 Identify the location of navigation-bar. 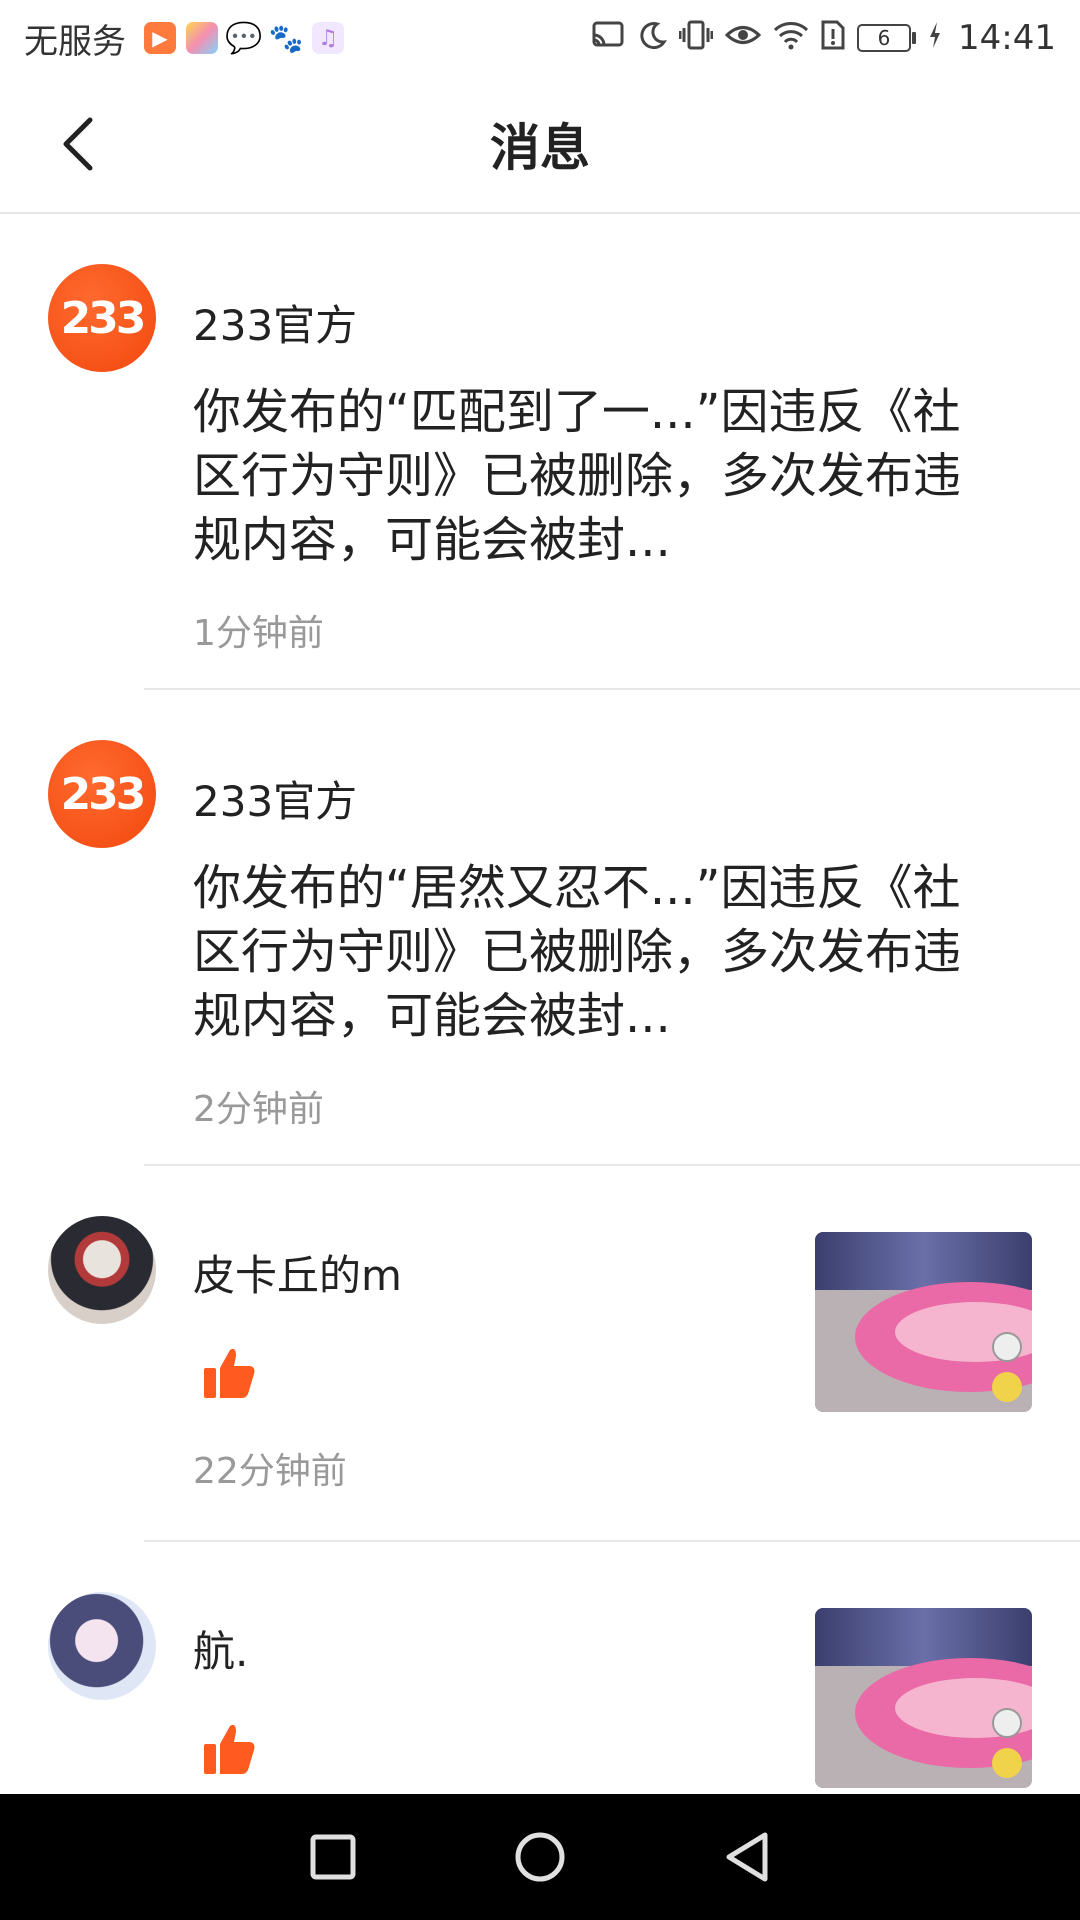
(540, 1857).